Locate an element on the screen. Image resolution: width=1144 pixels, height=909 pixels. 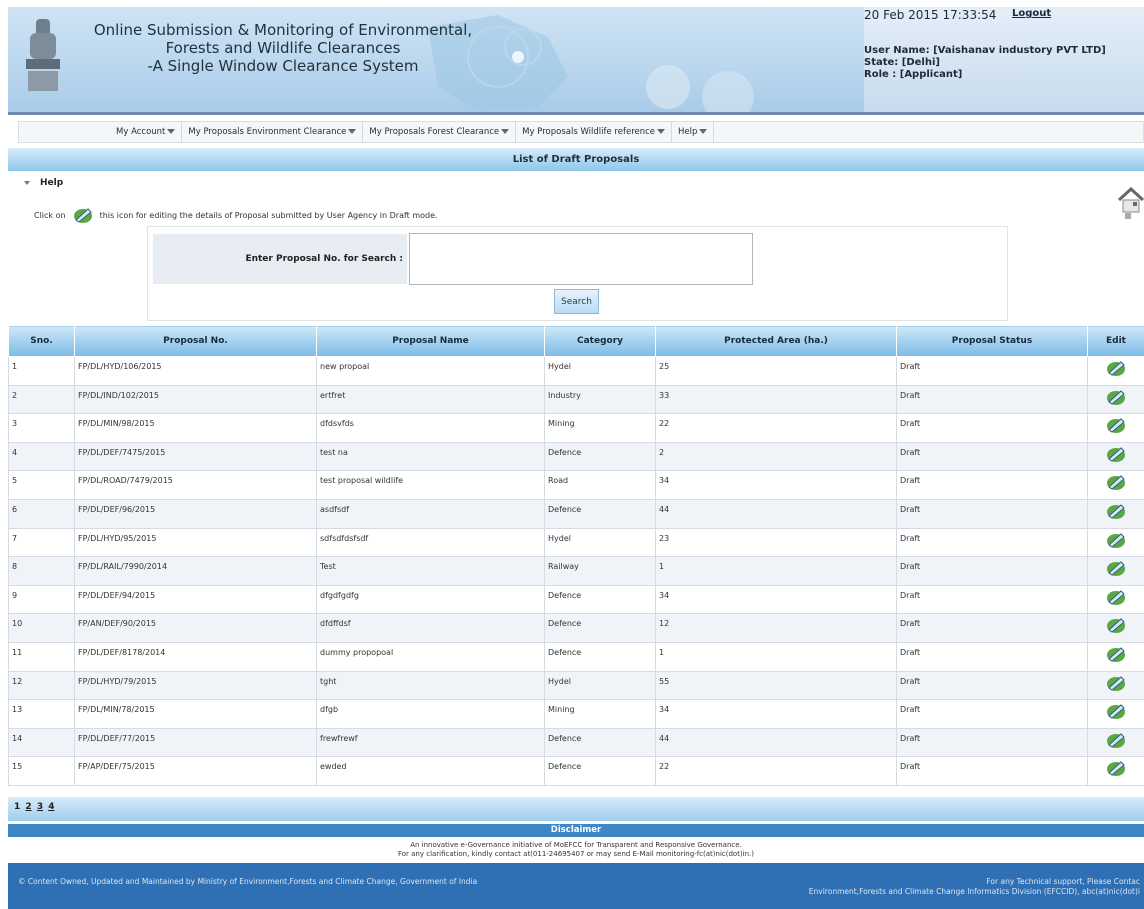
menu-help: Help is located at coordinates (693, 132).